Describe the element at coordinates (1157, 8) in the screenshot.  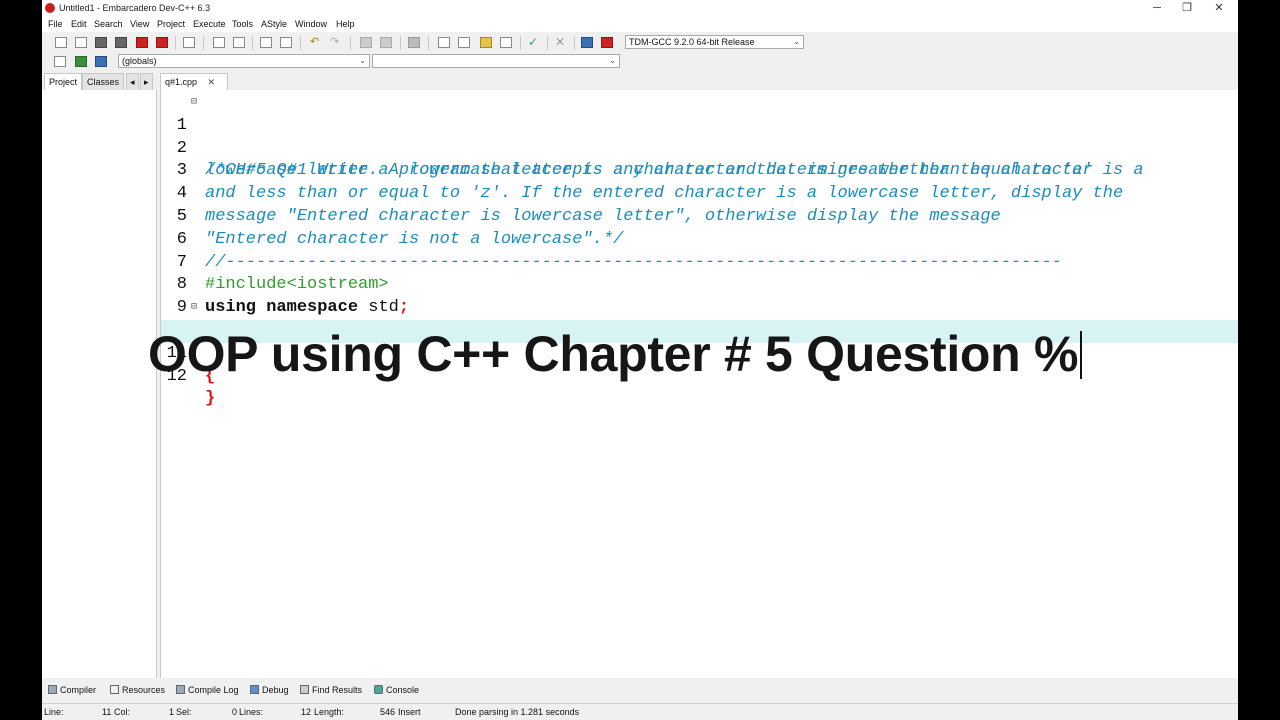
I see `minimize-icon: ─` at that location.